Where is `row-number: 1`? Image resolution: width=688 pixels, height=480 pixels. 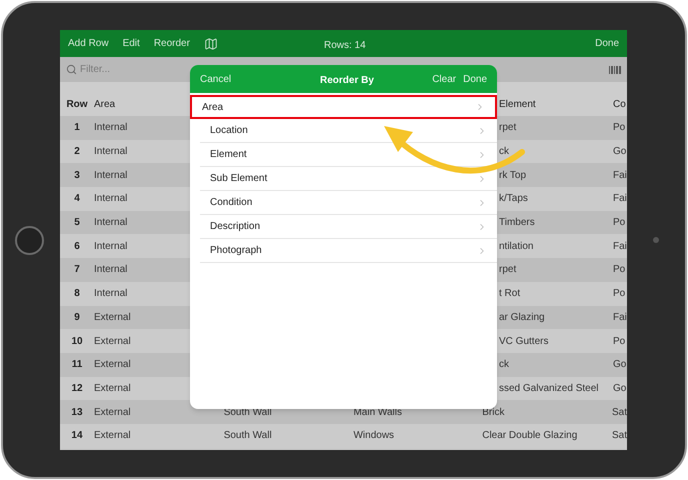 row-number: 1 is located at coordinates (77, 128).